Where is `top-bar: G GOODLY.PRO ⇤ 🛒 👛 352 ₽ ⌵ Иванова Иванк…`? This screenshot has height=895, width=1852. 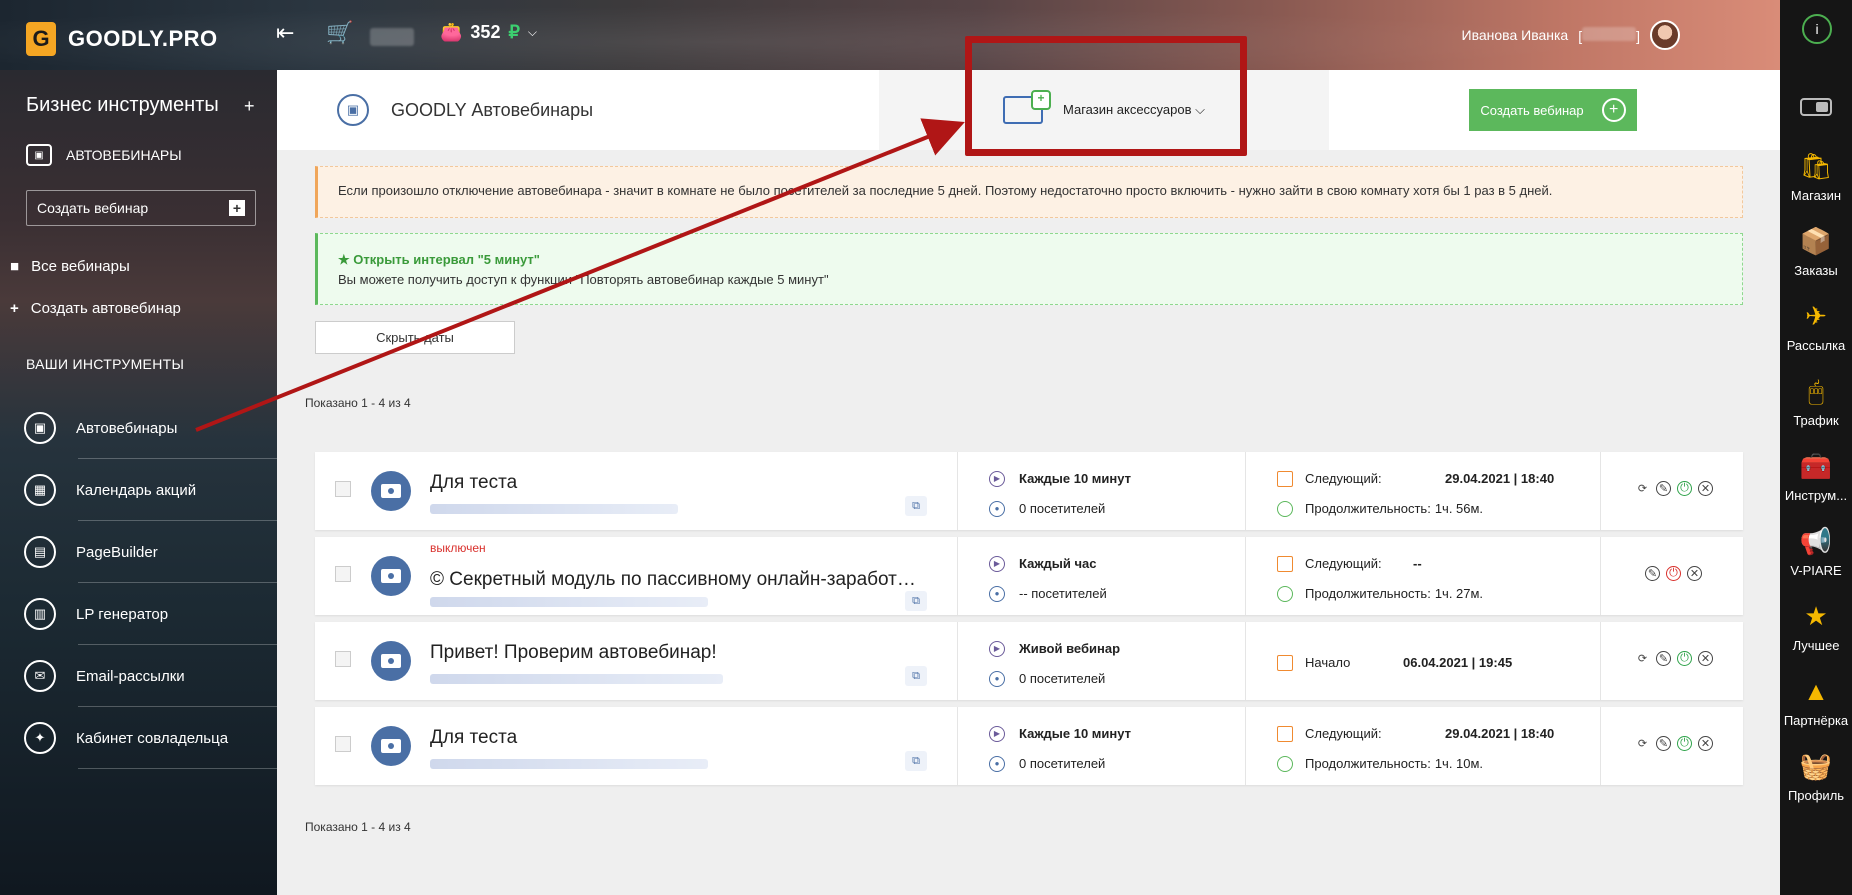 top-bar: G GOODLY.PRO ⇤ 🛒 👛 352 ₽ ⌵ Иванова Иванк… is located at coordinates (890, 35).